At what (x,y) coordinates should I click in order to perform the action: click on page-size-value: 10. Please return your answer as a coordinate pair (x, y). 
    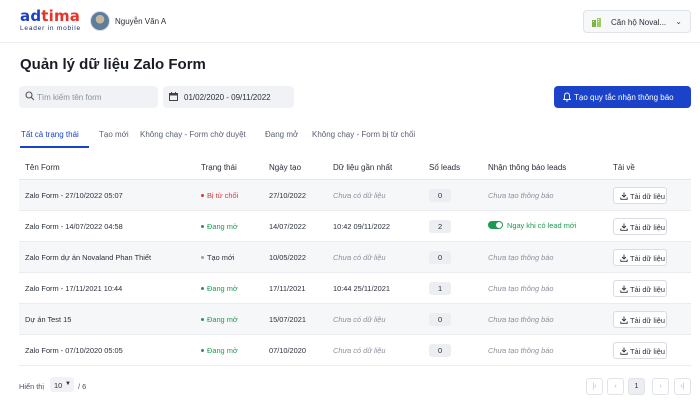
    Looking at the image, I should click on (58, 385).